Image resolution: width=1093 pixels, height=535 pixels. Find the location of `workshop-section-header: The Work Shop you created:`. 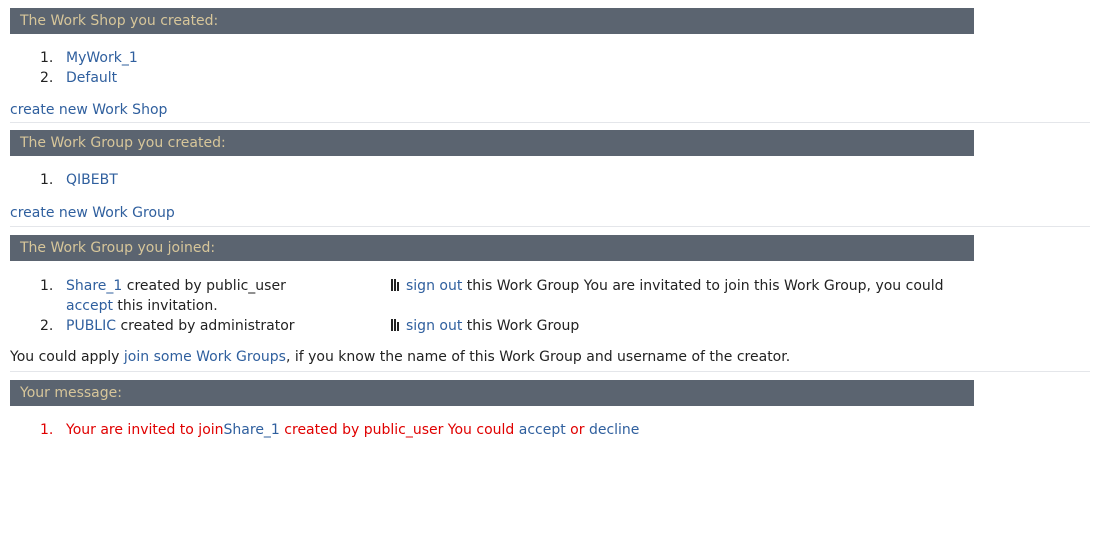

workshop-section-header: The Work Shop you created: is located at coordinates (492, 21).